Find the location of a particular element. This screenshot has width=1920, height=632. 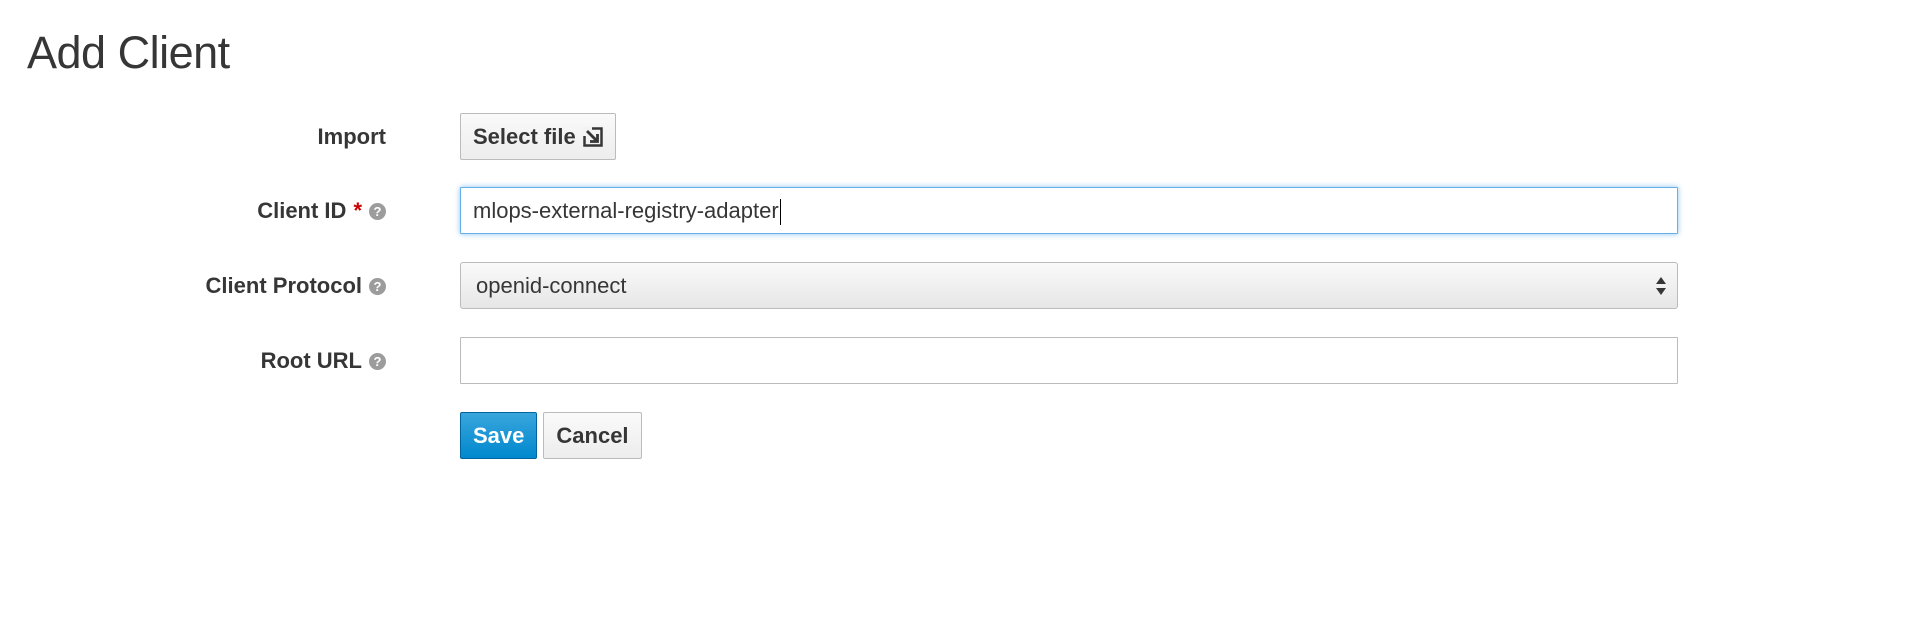

client-protocol-row: Client Protocol ? openid-connect is located at coordinates (960, 286).